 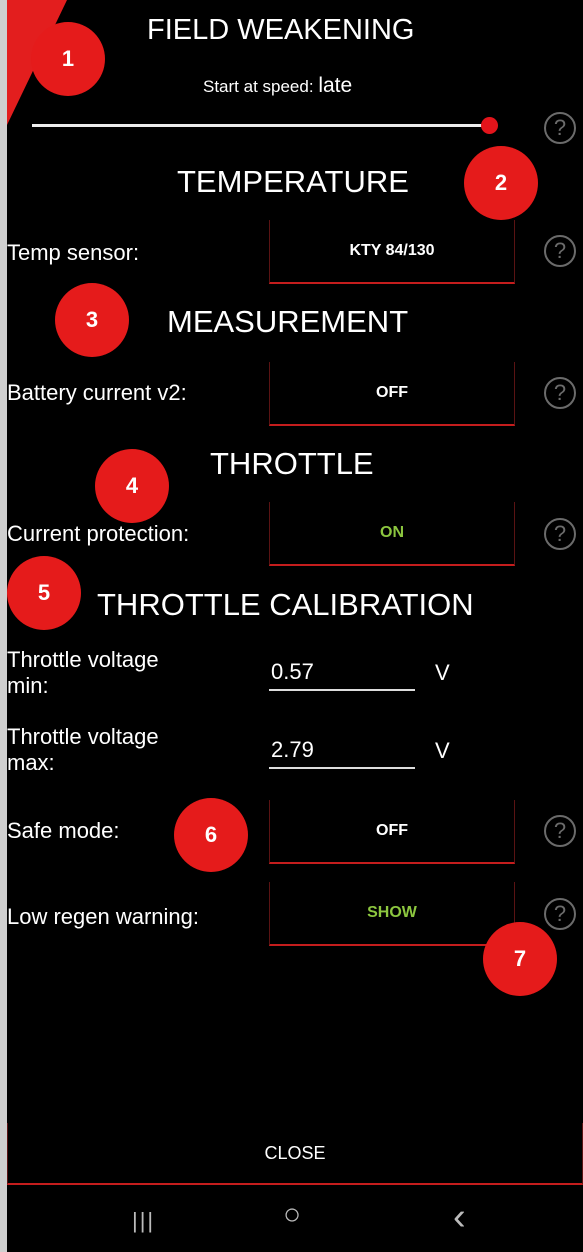 What do you see at coordinates (489, 125) in the screenshot?
I see `speed-slider-thumb` at bounding box center [489, 125].